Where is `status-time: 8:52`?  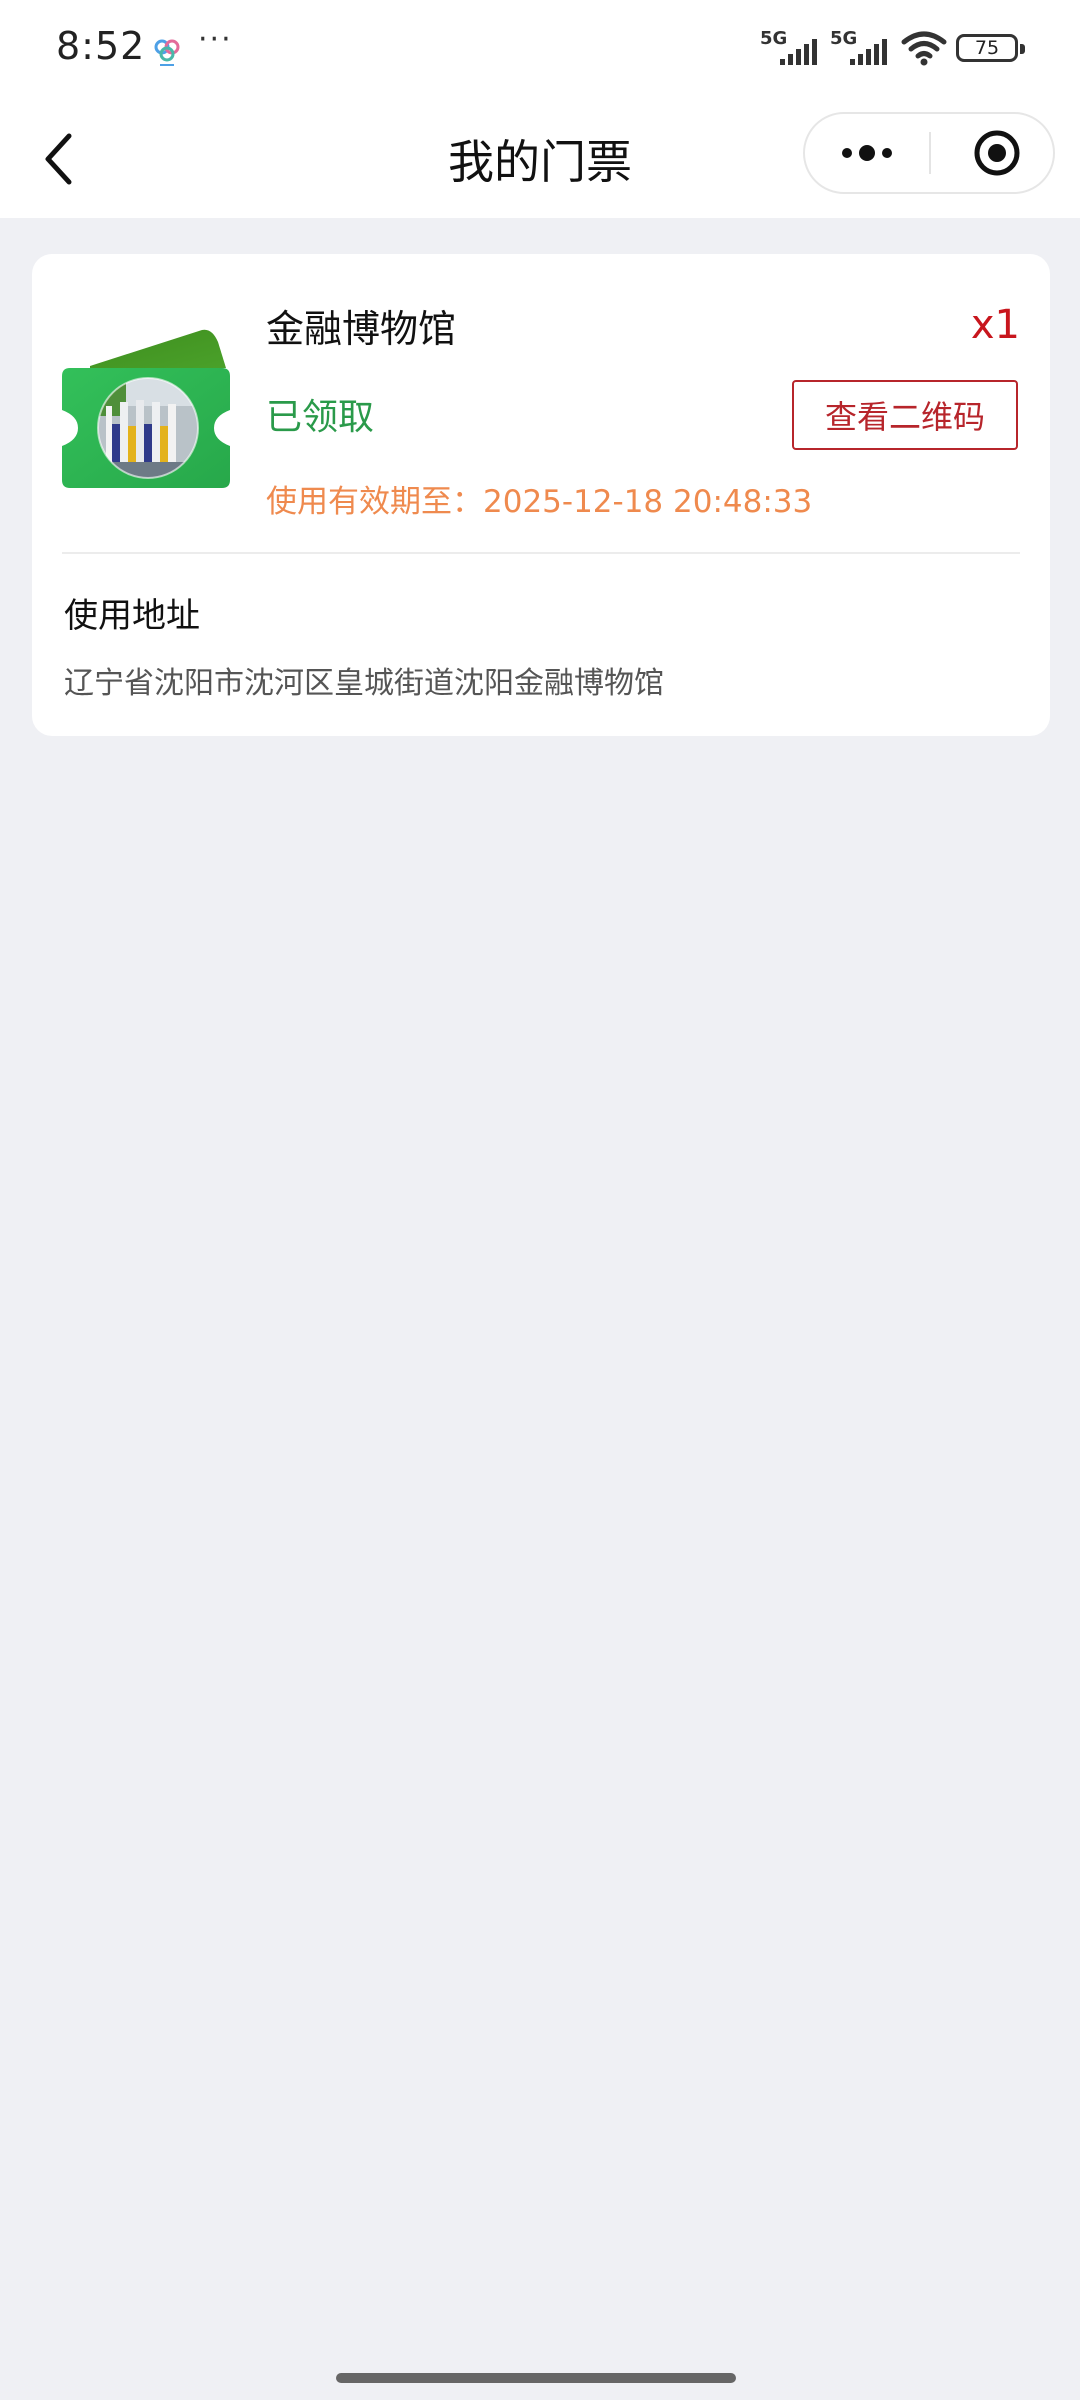 status-time: 8:52 is located at coordinates (101, 46).